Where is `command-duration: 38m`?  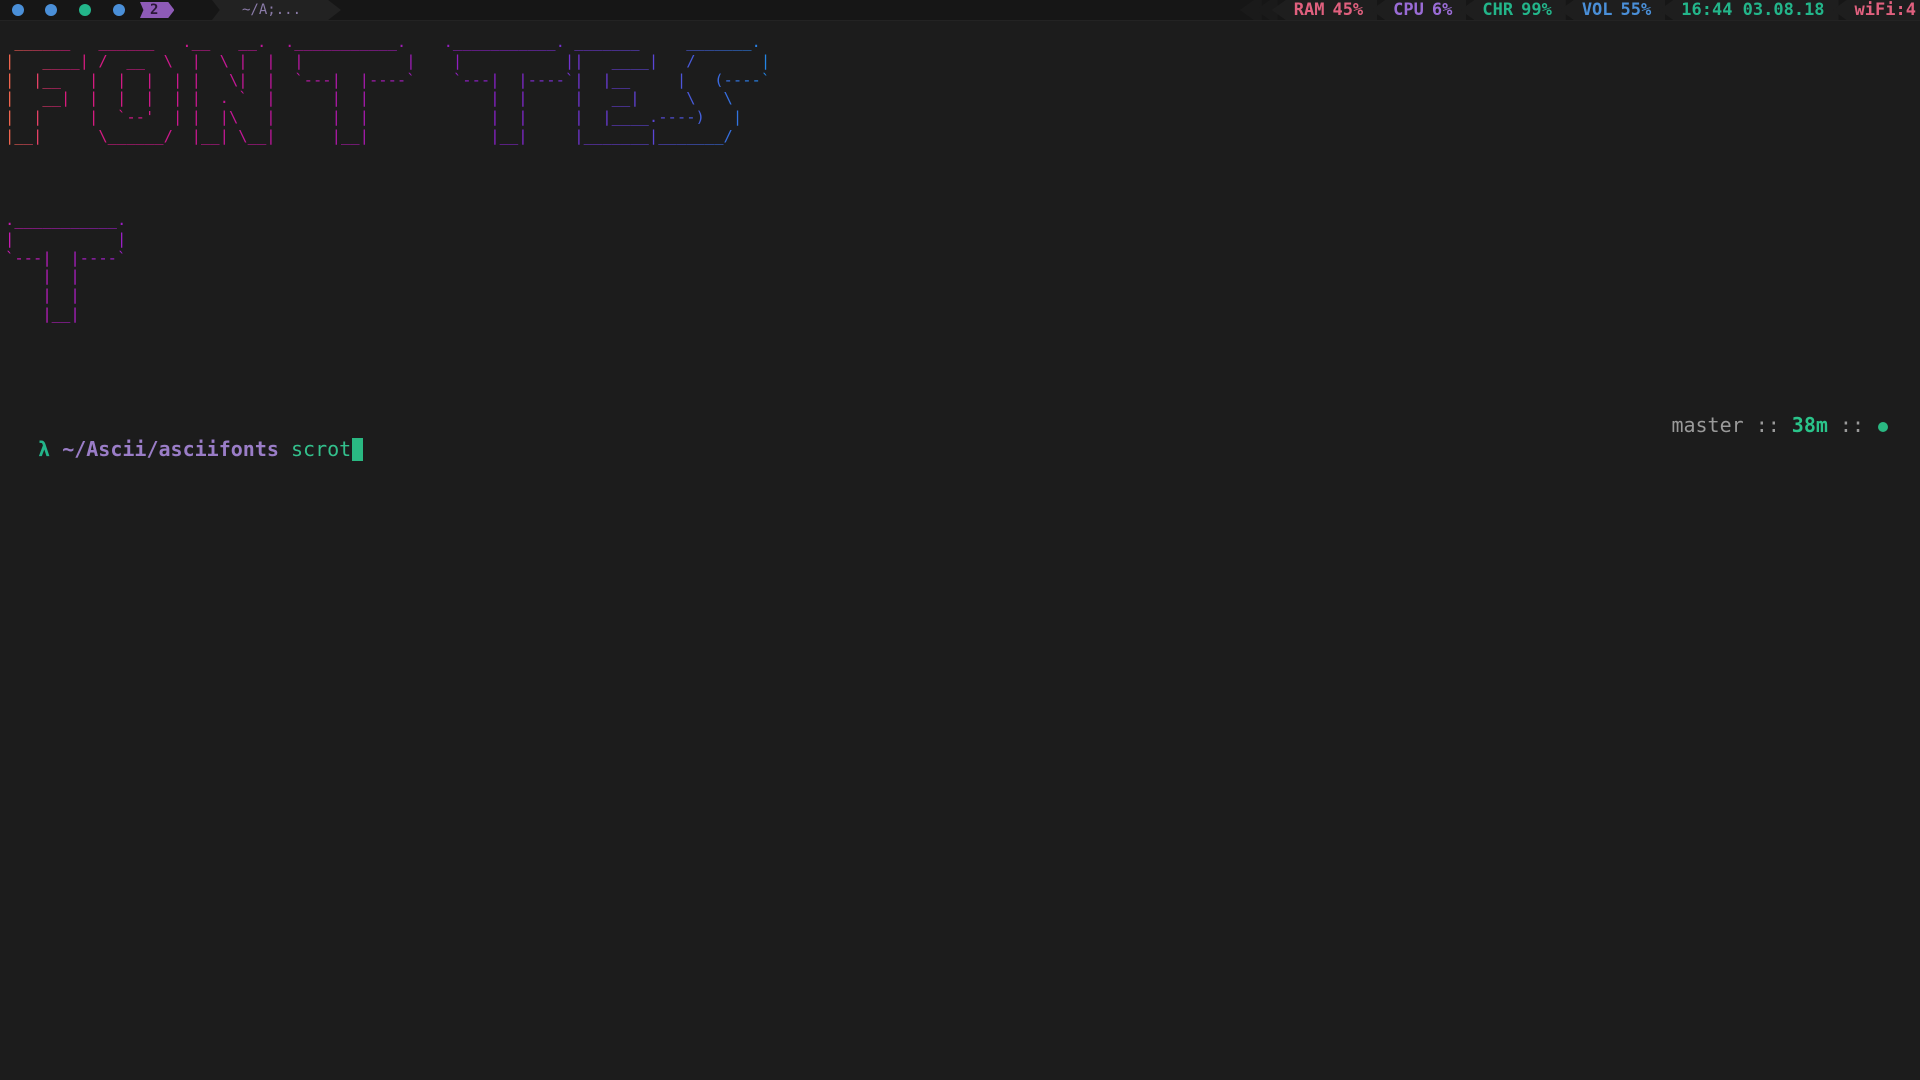 command-duration: 38m is located at coordinates (1809, 425).